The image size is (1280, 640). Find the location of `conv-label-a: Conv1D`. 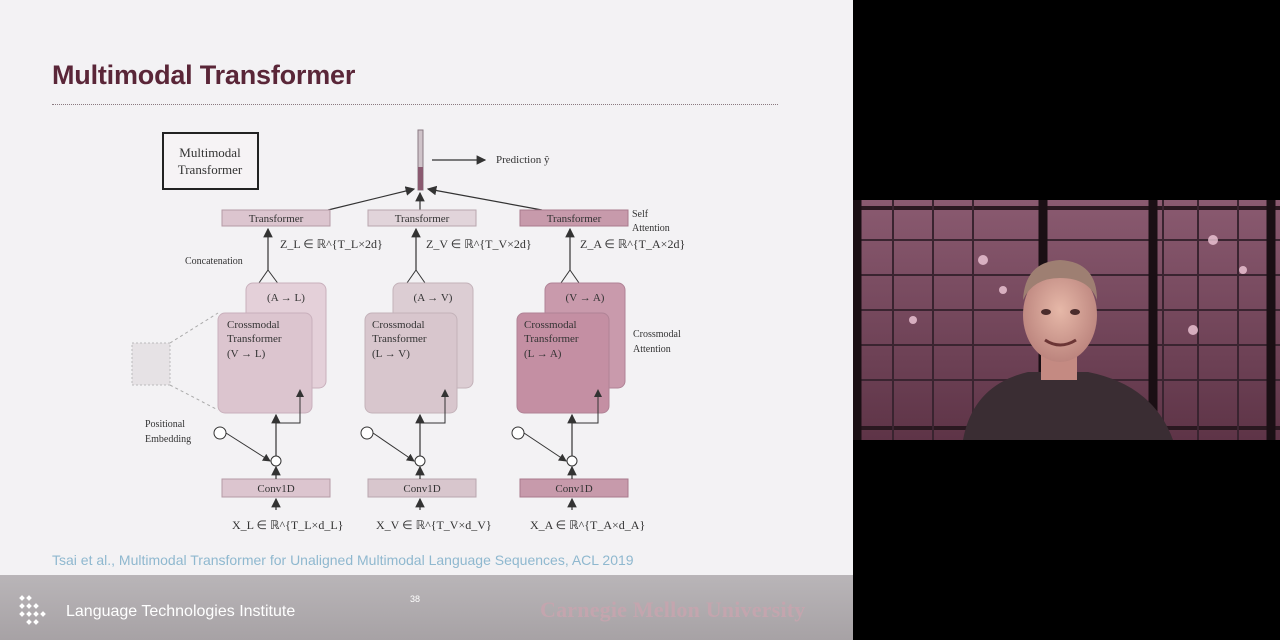

conv-label-a: Conv1D is located at coordinates (573, 489).